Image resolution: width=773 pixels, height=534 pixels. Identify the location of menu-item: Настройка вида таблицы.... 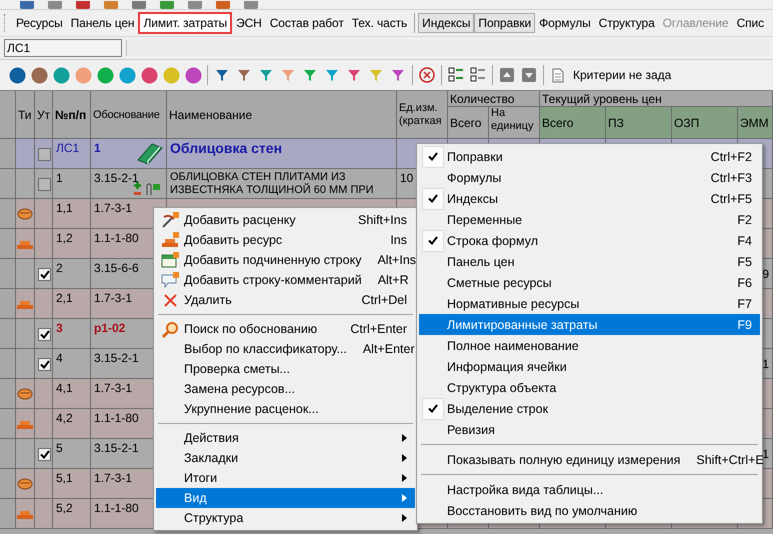
(589, 489).